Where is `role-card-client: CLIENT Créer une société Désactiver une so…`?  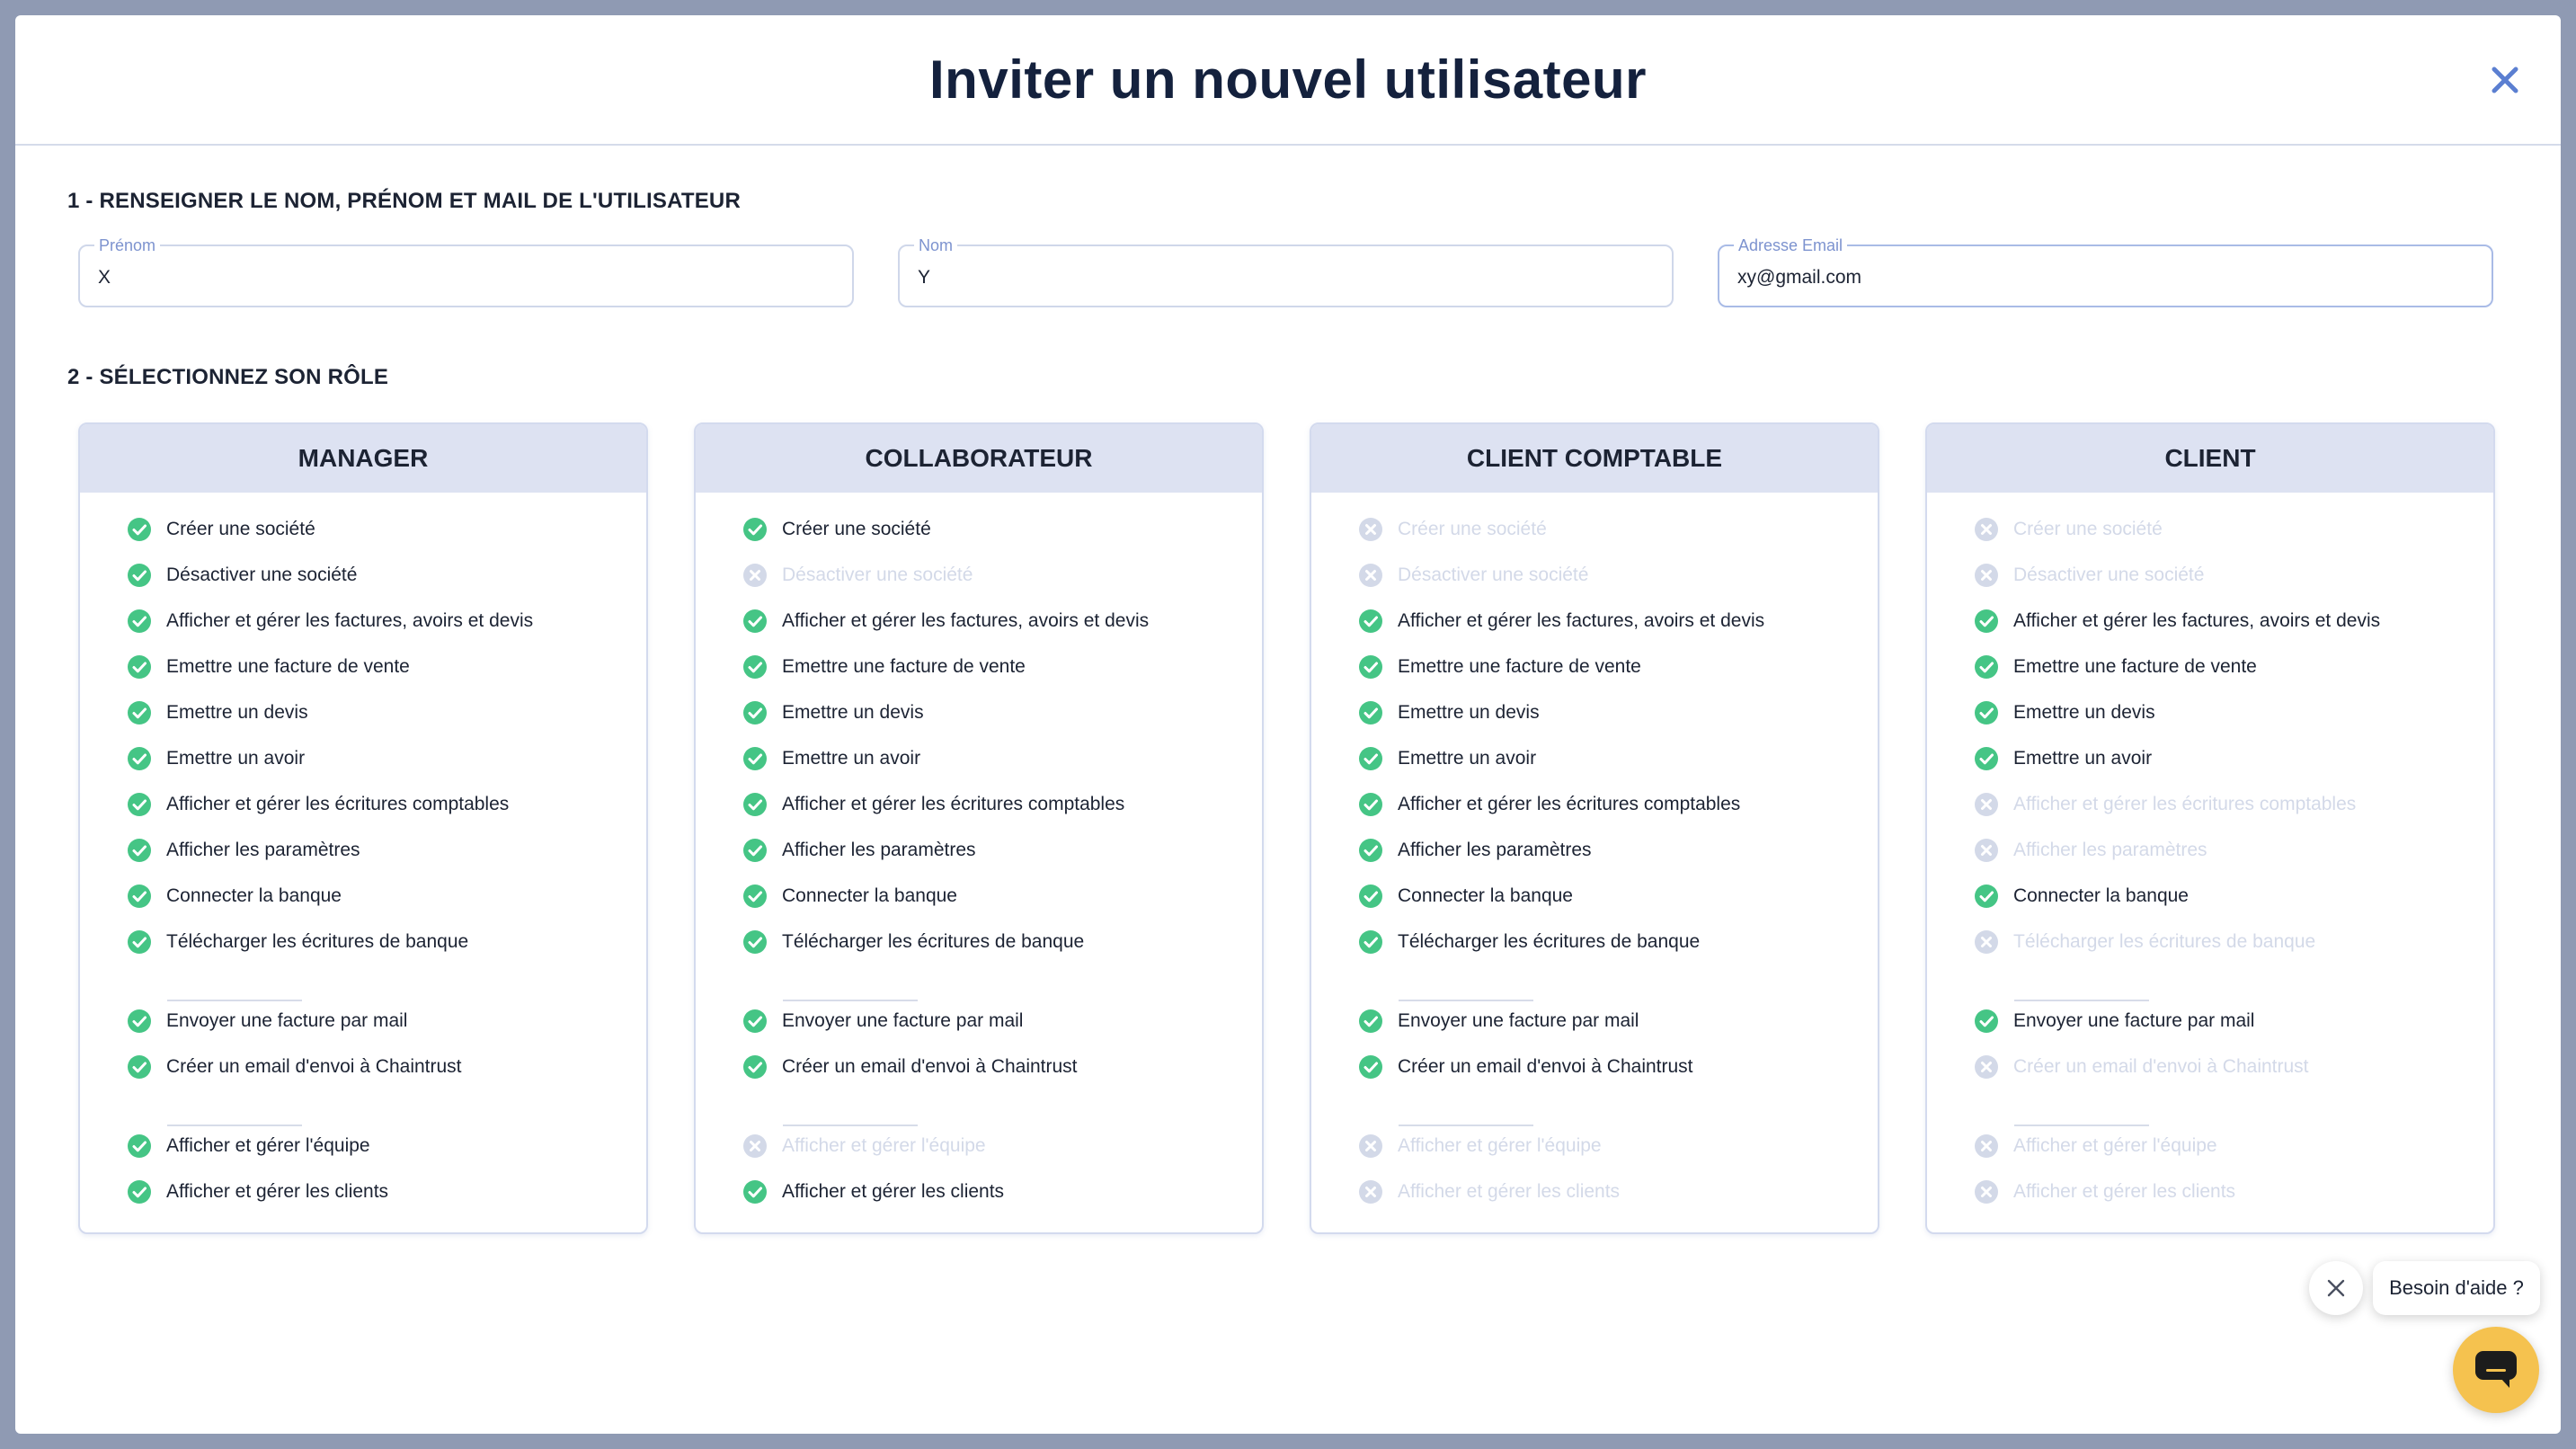 role-card-client: CLIENT Créer une société Désactiver une so… is located at coordinates (2210, 828).